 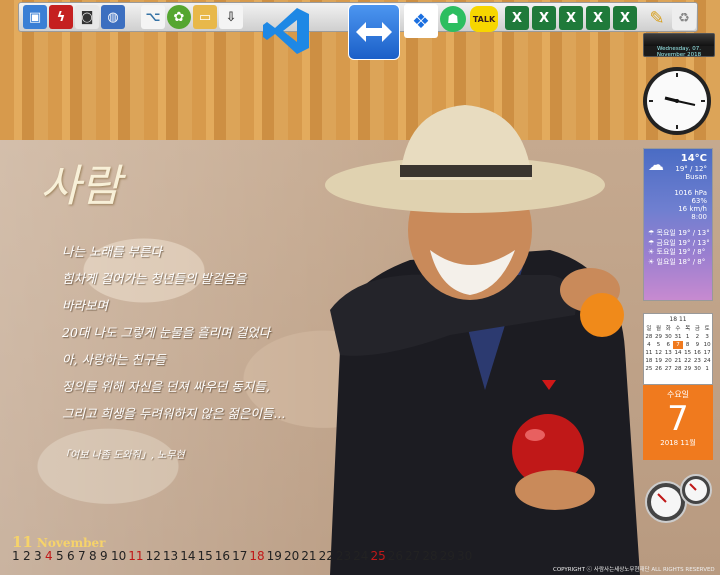 What do you see at coordinates (136, 556) in the screenshot?
I see `calendar-day: 11` at bounding box center [136, 556].